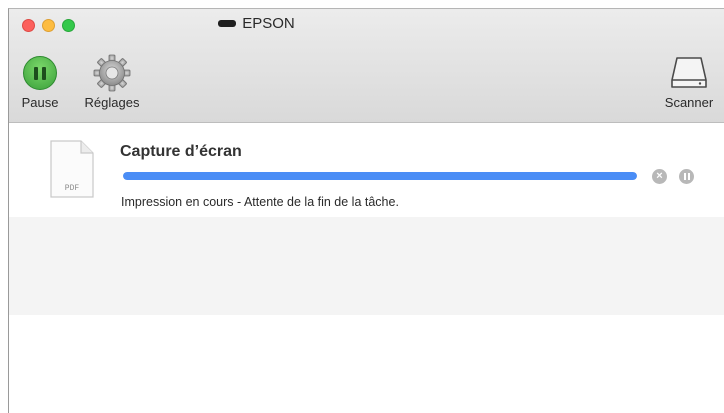  I want to click on settings-label: Réglages, so click(112, 102).